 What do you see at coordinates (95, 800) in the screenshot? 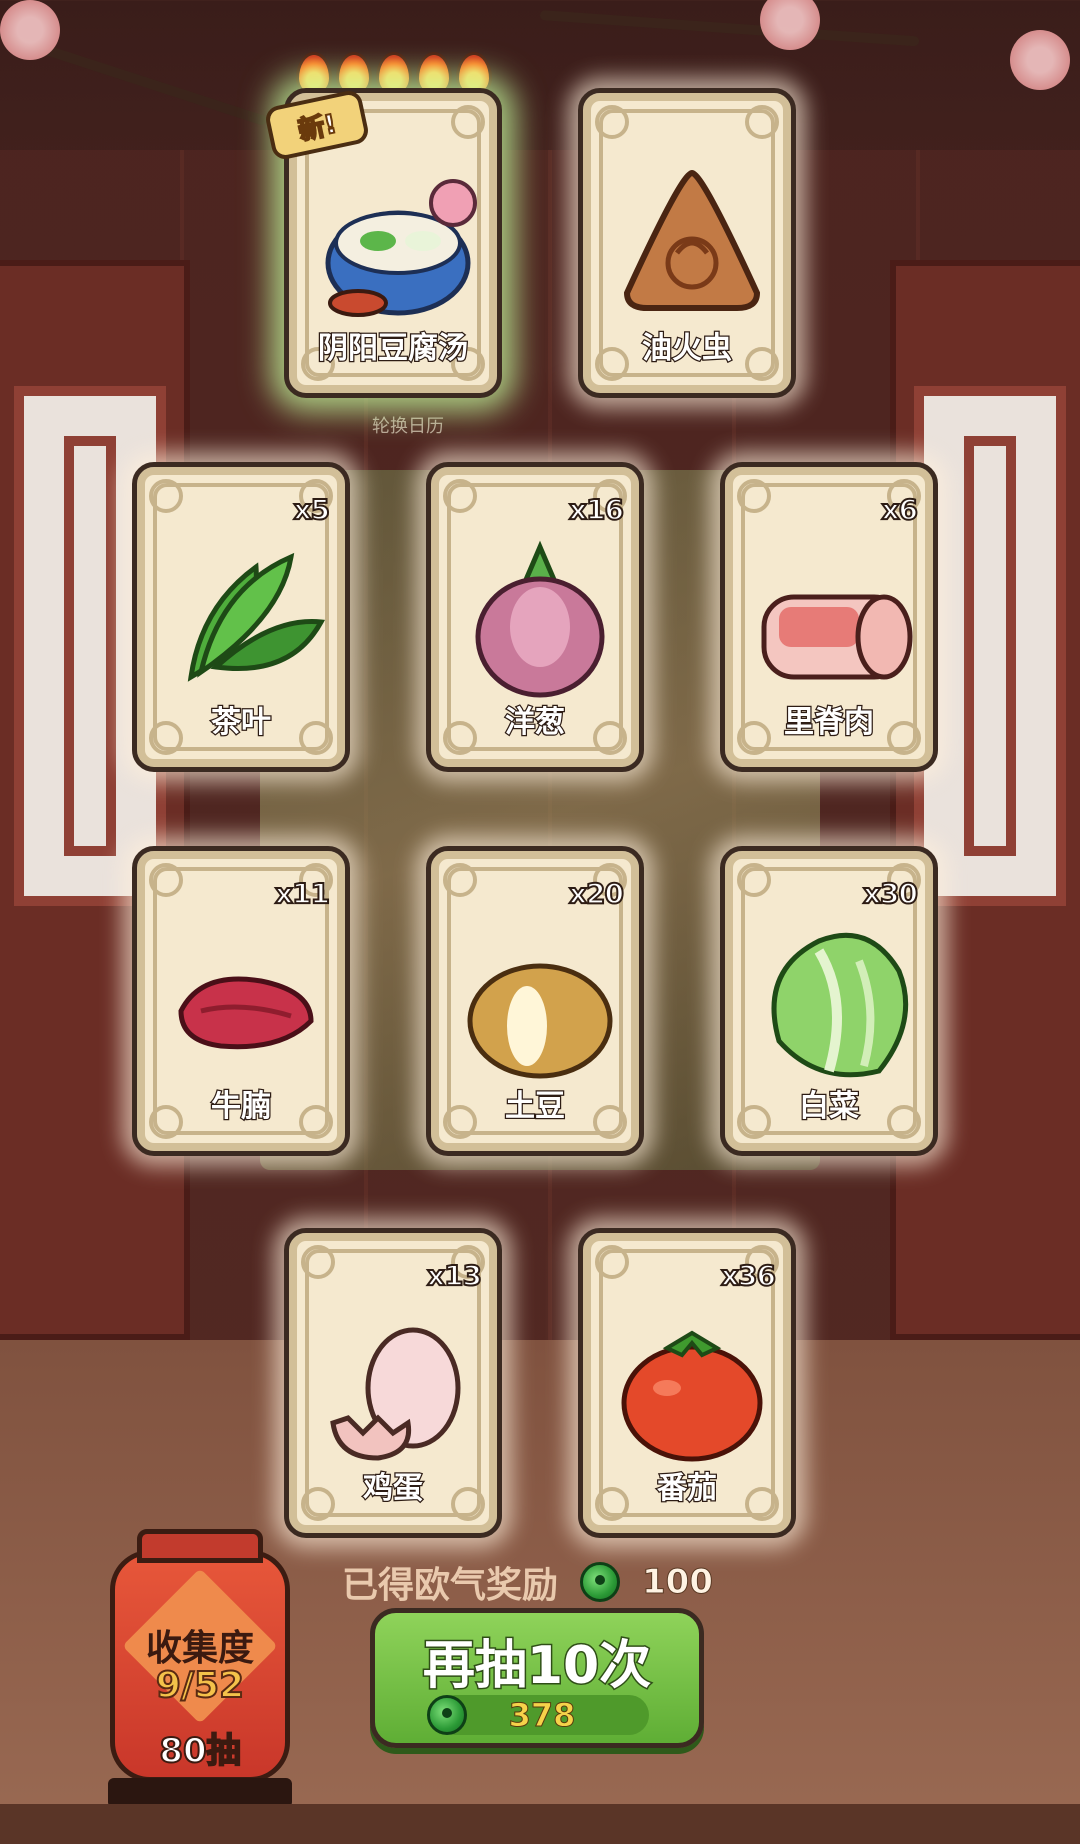
I see `left-door-decor` at bounding box center [95, 800].